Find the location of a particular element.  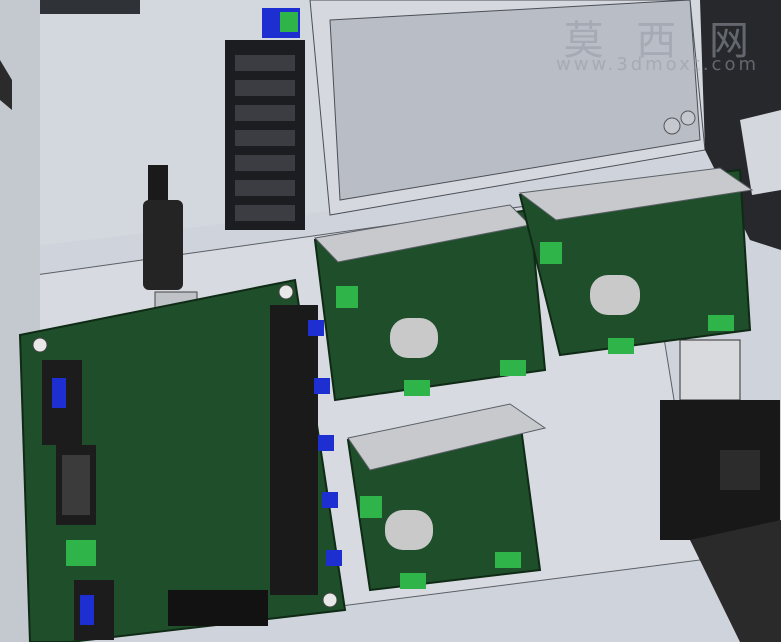

side-bracket is located at coordinates (710, 370).